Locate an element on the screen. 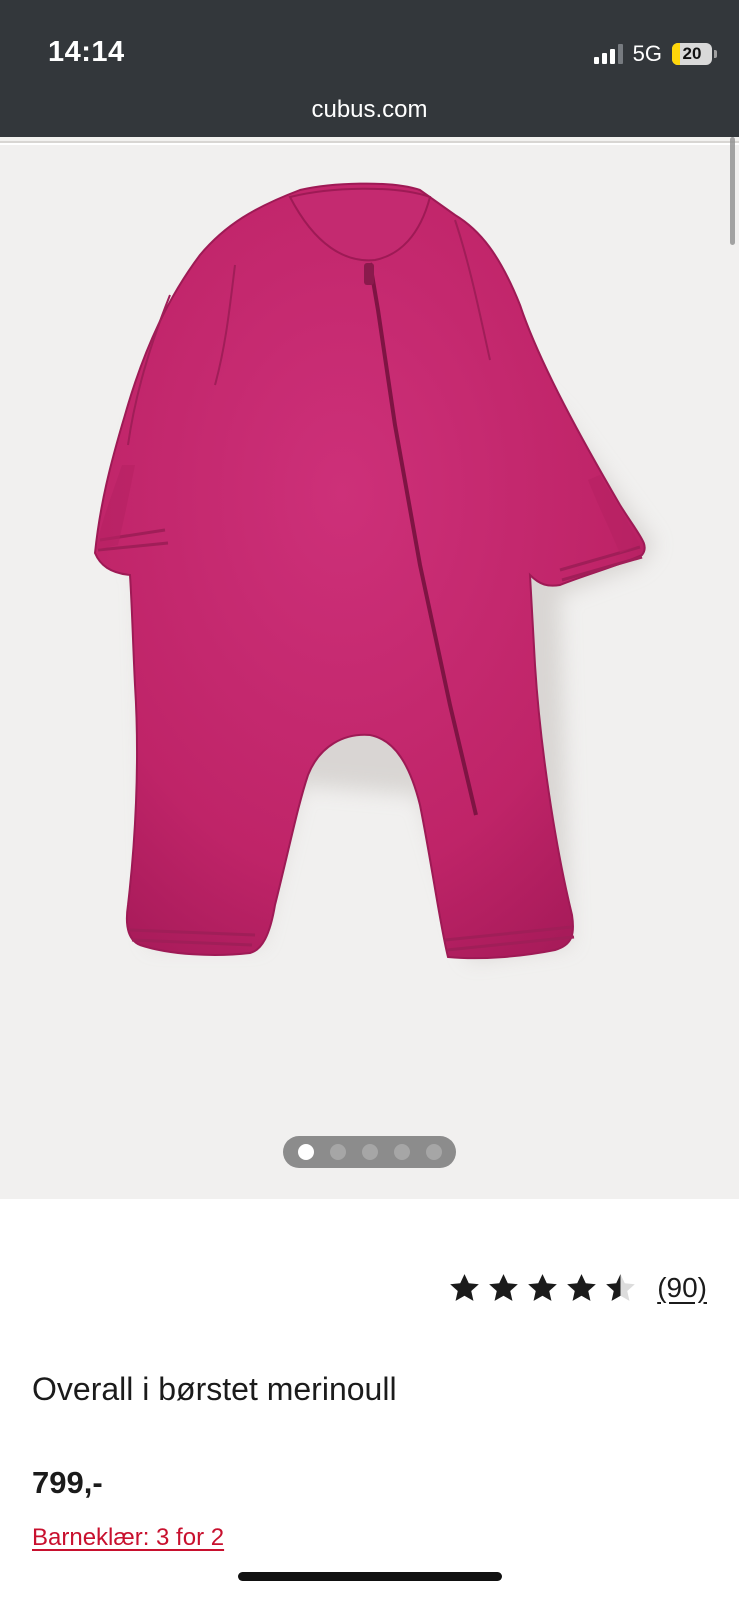 Image resolution: width=739 pixels, height=1600 pixels. address-bar-url: cubus.com is located at coordinates (369, 110).